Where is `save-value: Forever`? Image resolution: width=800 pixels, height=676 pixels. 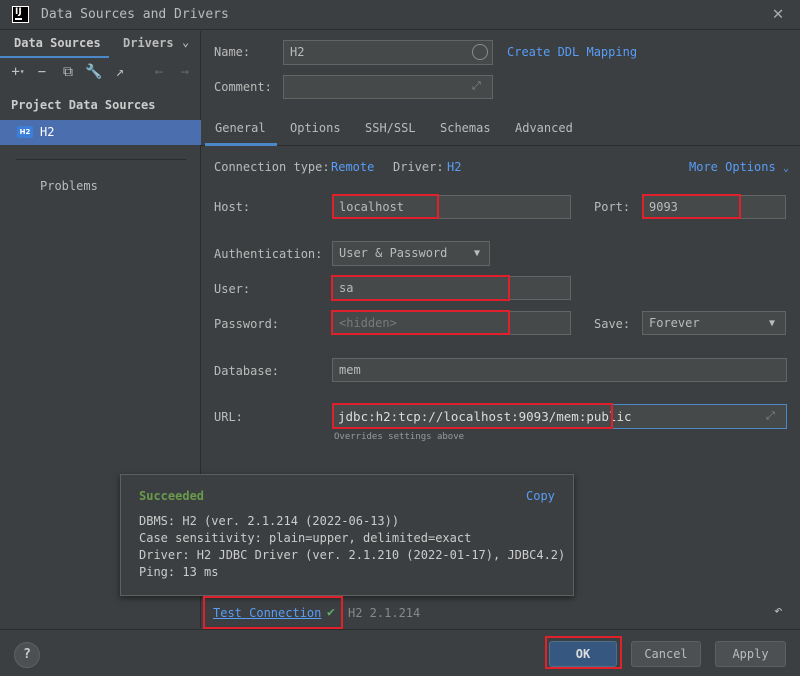
save-value: Forever is located at coordinates (674, 323).